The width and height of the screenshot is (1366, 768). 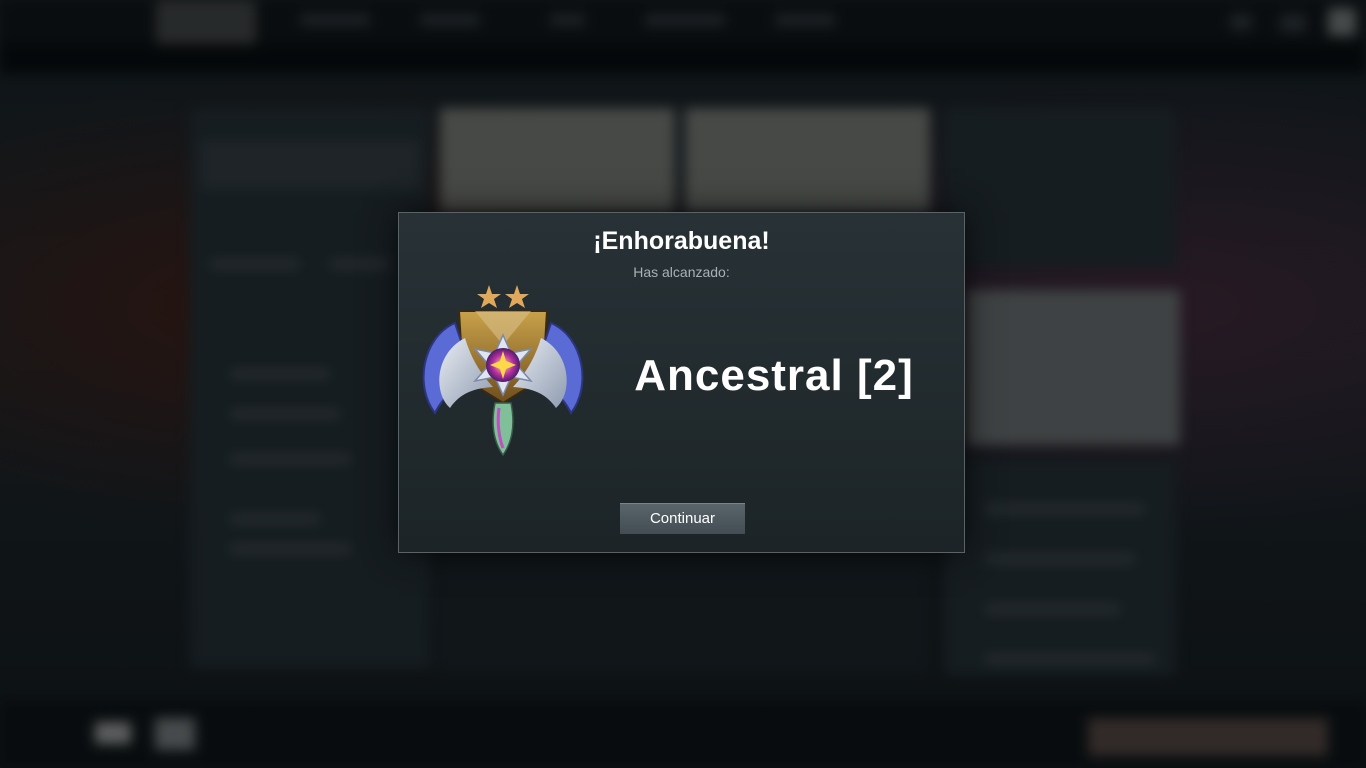 I want to click on continue-button: Continuar, so click(x=682, y=518).